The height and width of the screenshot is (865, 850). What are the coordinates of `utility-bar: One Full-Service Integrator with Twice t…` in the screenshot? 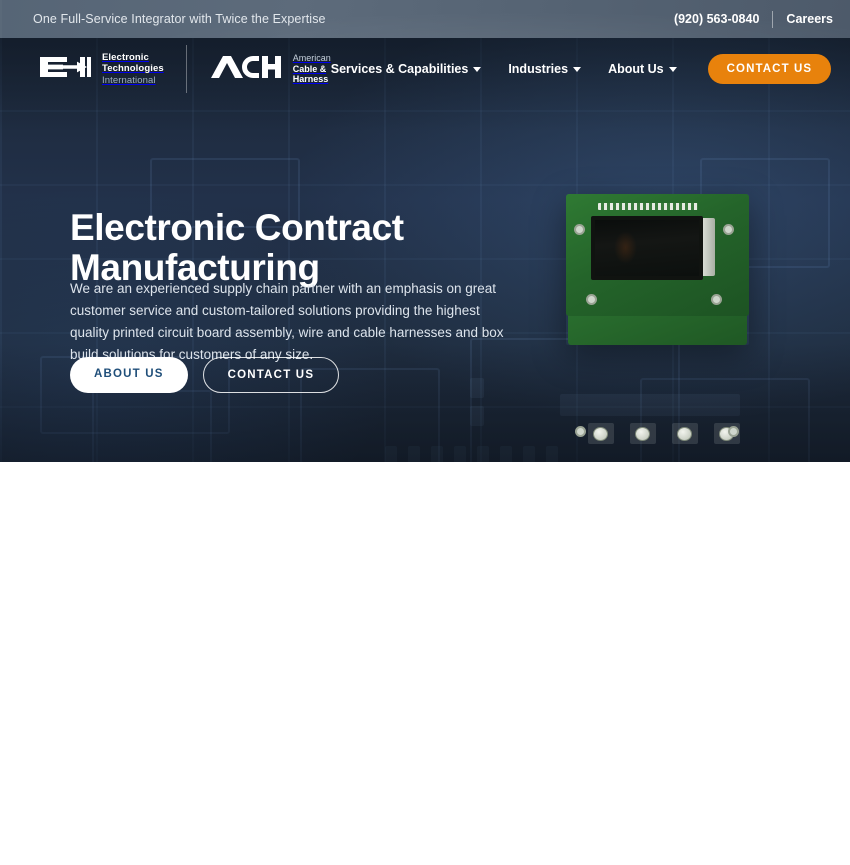 It's located at (425, 19).